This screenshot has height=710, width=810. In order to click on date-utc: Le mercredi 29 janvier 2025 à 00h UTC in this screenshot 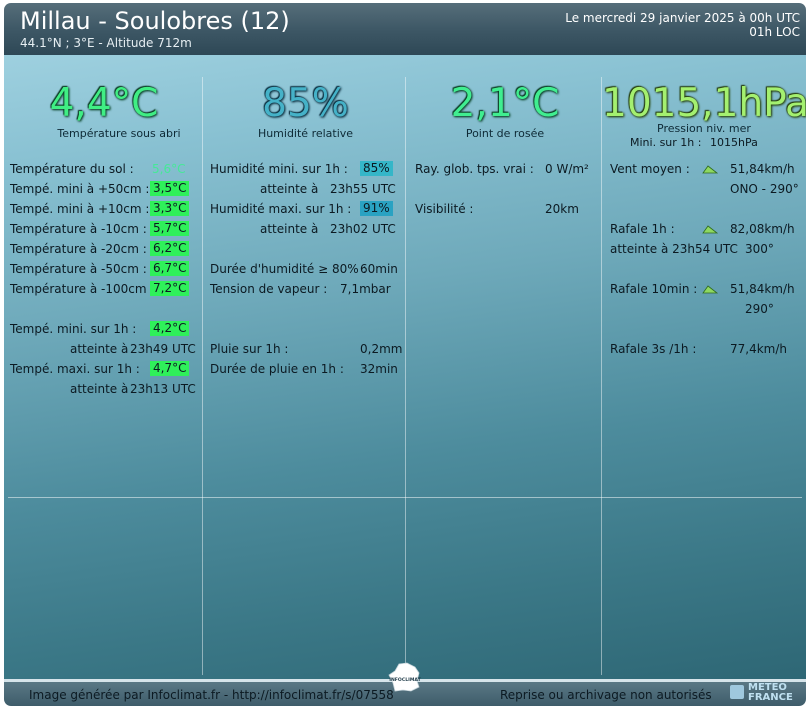, I will do `click(682, 18)`.